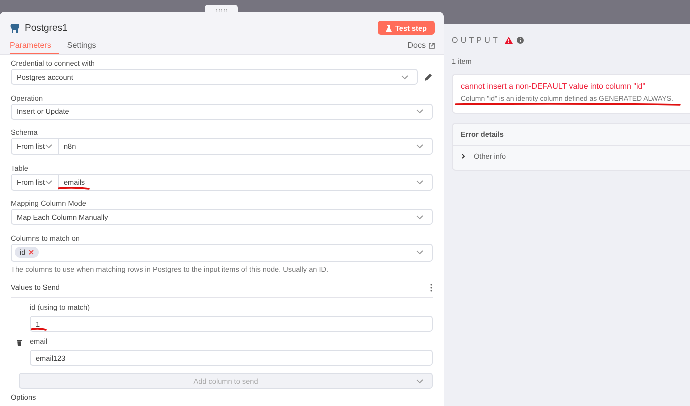 The image size is (690, 406). What do you see at coordinates (476, 40) in the screenshot?
I see `panel-title: OUTPUT` at bounding box center [476, 40].